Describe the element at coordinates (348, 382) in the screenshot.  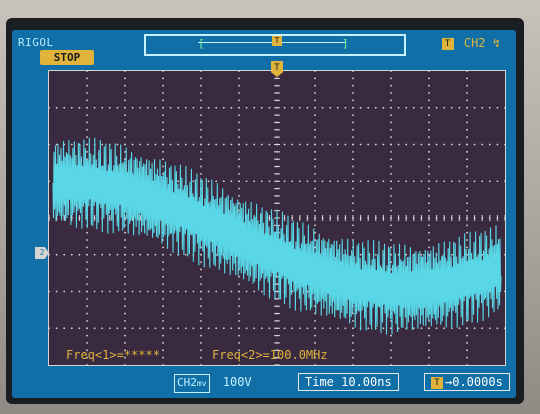
I see `timebase-readout: Time 10.00ns` at that location.